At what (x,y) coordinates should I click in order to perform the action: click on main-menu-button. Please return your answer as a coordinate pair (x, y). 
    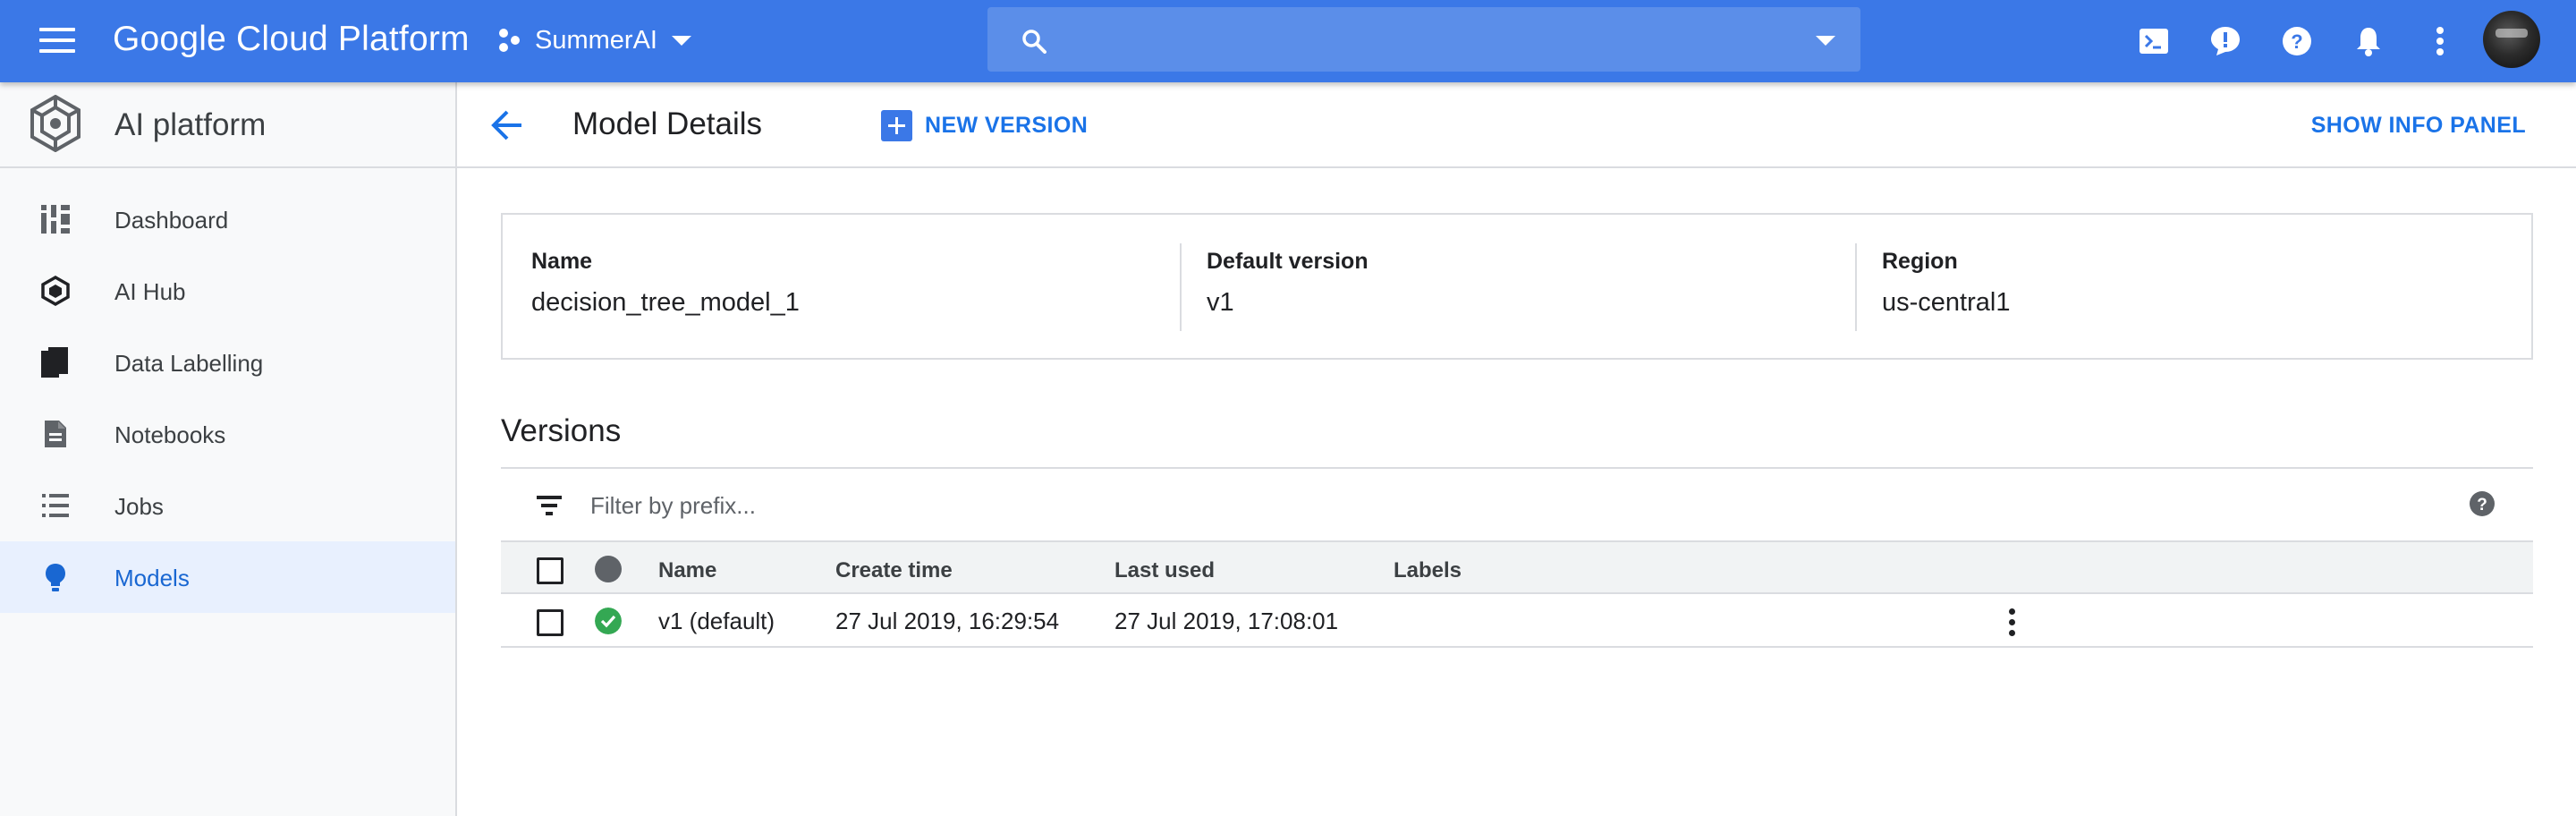
    Looking at the image, I should click on (57, 40).